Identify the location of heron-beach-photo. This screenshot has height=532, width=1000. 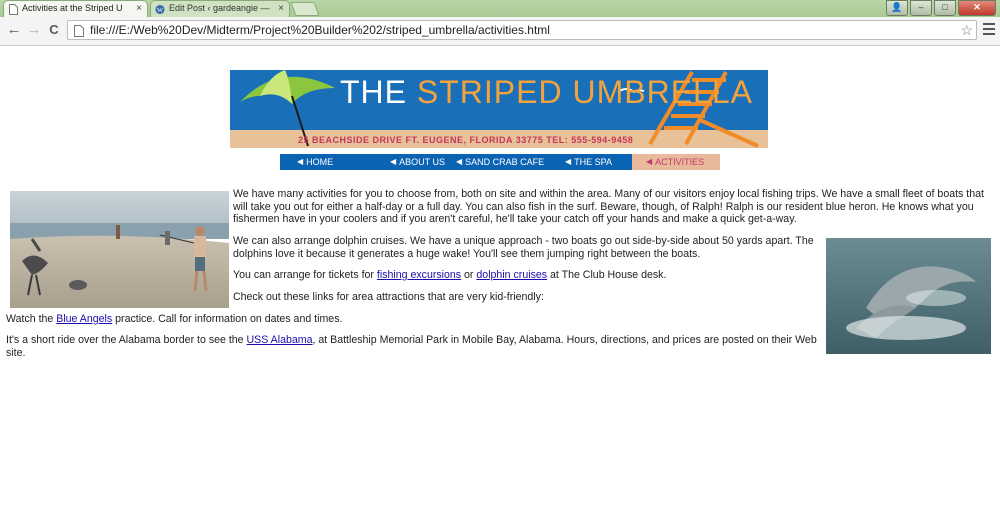
(119, 249).